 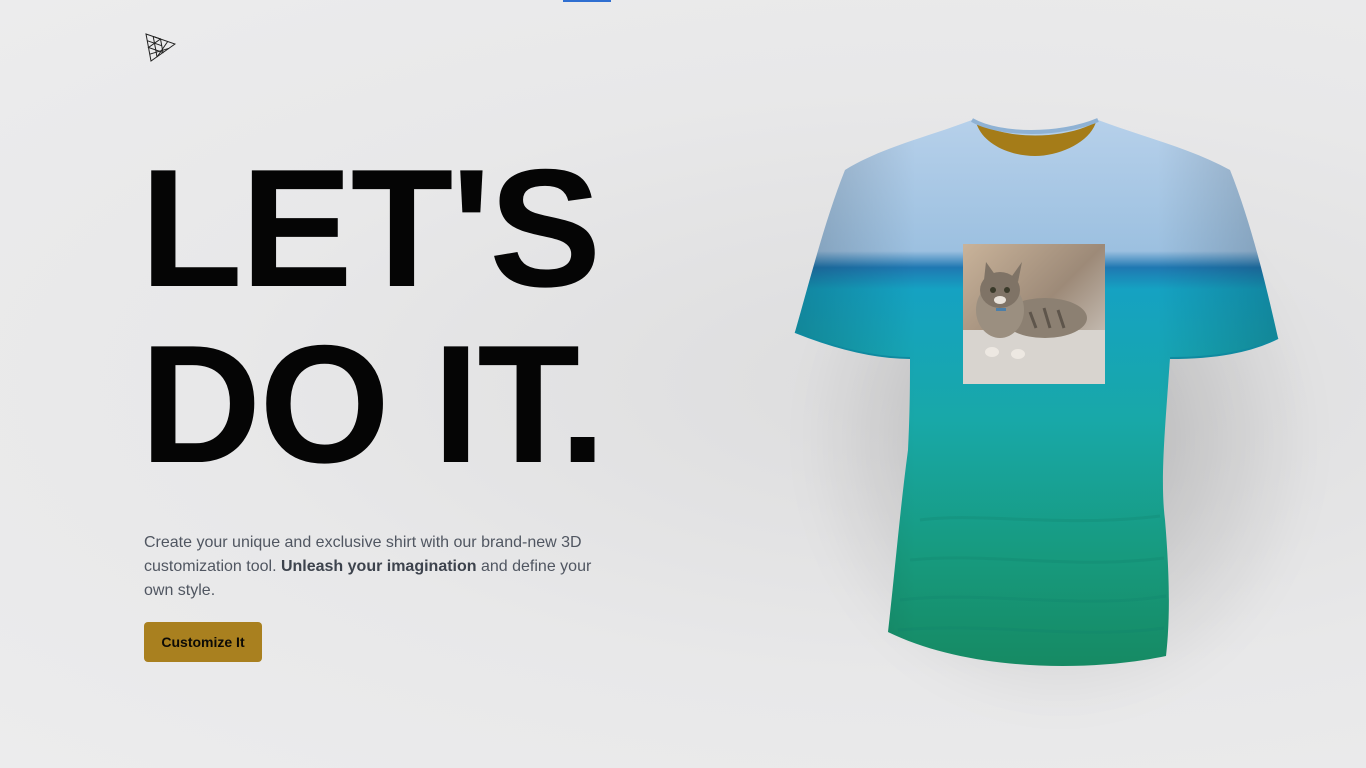 I want to click on threejs-logo-icon, so click(x=161, y=47).